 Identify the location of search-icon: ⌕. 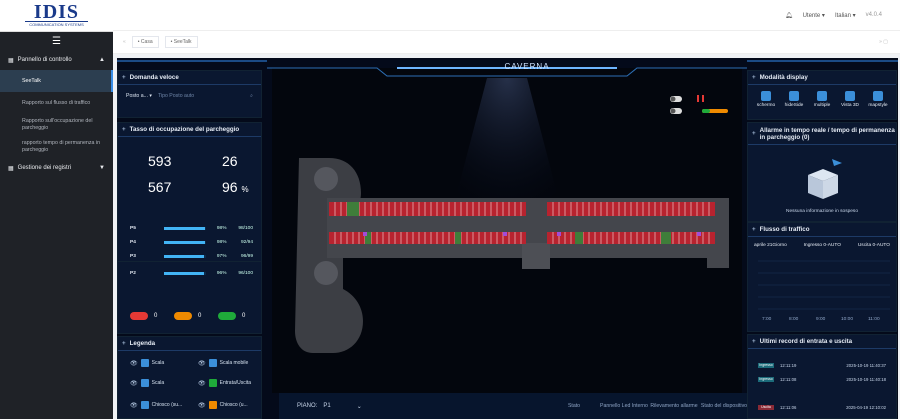
(251, 96).